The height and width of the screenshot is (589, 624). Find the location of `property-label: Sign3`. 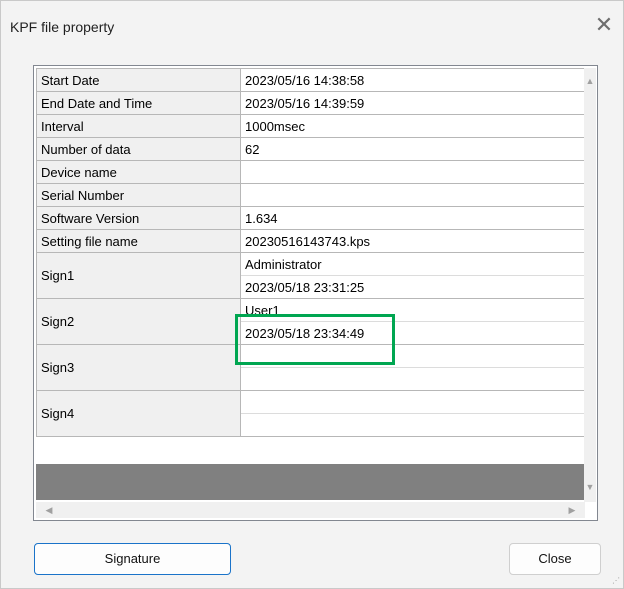

property-label: Sign3 is located at coordinates (138, 367).